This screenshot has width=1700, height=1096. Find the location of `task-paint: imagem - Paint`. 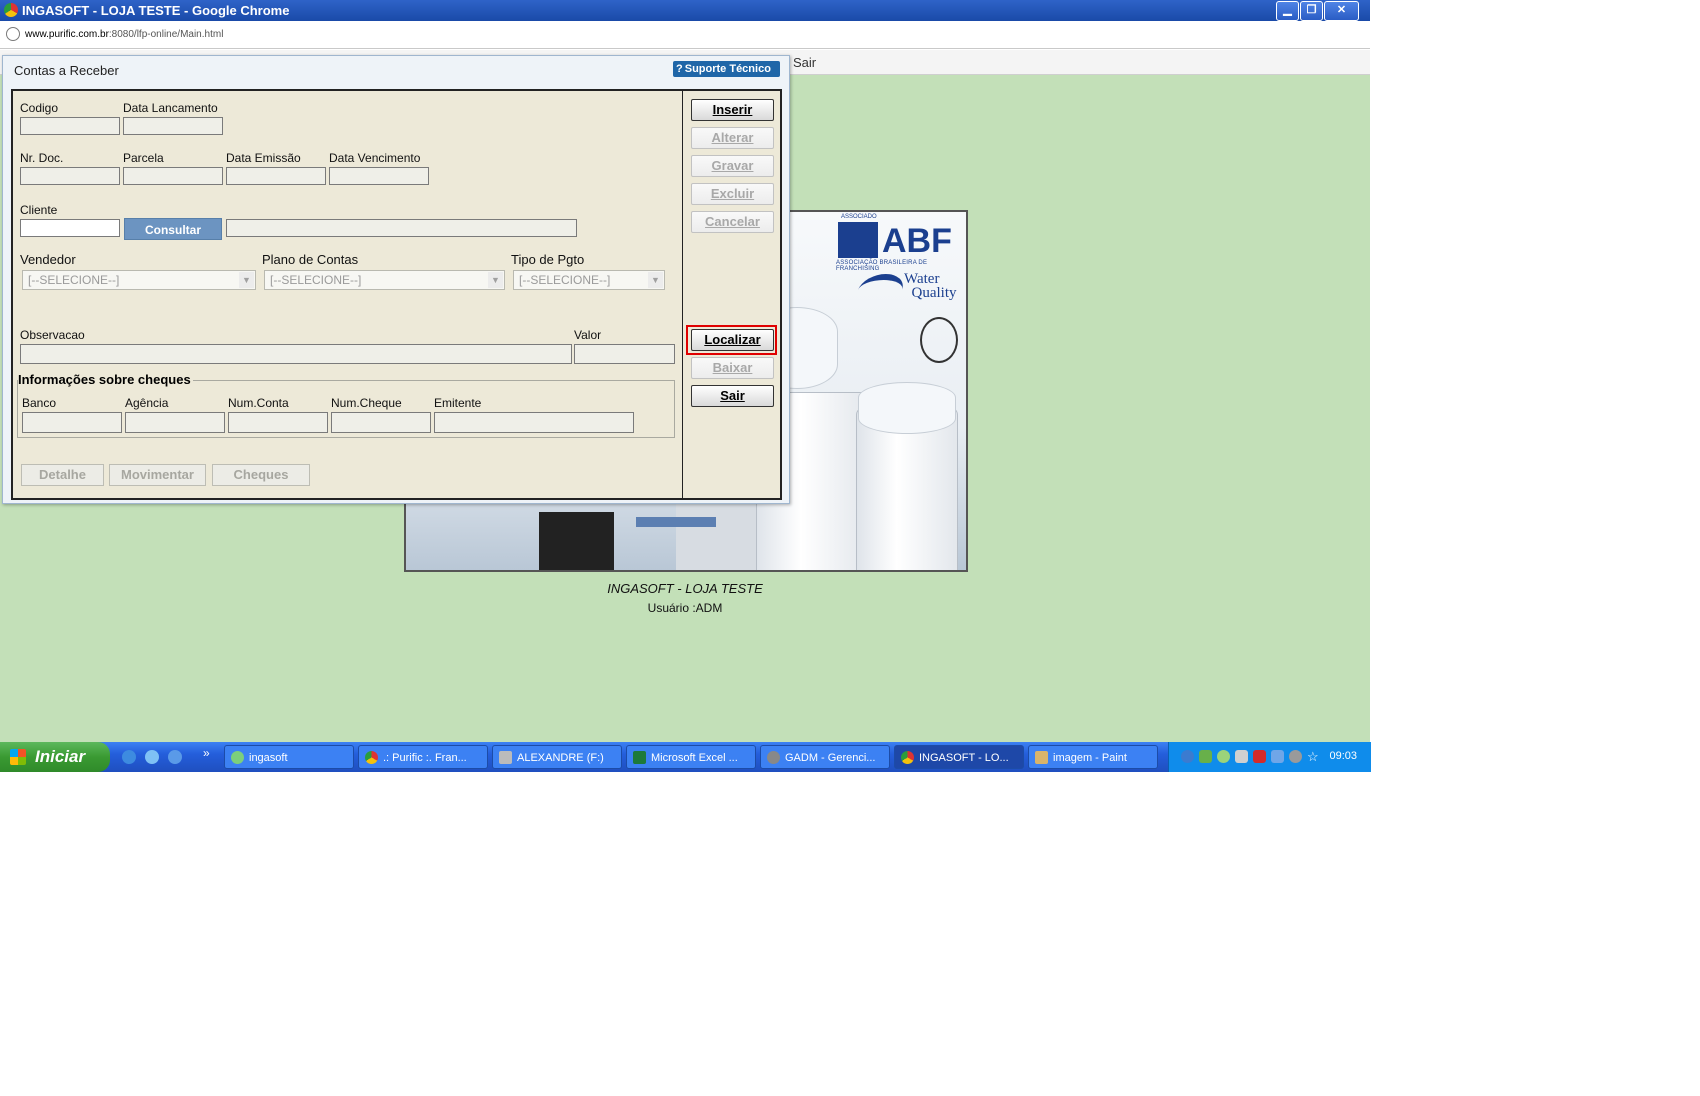

task-paint: imagem - Paint is located at coordinates (1093, 757).